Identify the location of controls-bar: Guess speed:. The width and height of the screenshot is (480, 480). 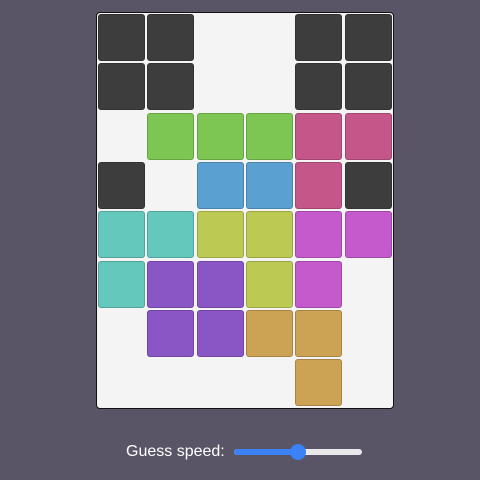
(240, 452).